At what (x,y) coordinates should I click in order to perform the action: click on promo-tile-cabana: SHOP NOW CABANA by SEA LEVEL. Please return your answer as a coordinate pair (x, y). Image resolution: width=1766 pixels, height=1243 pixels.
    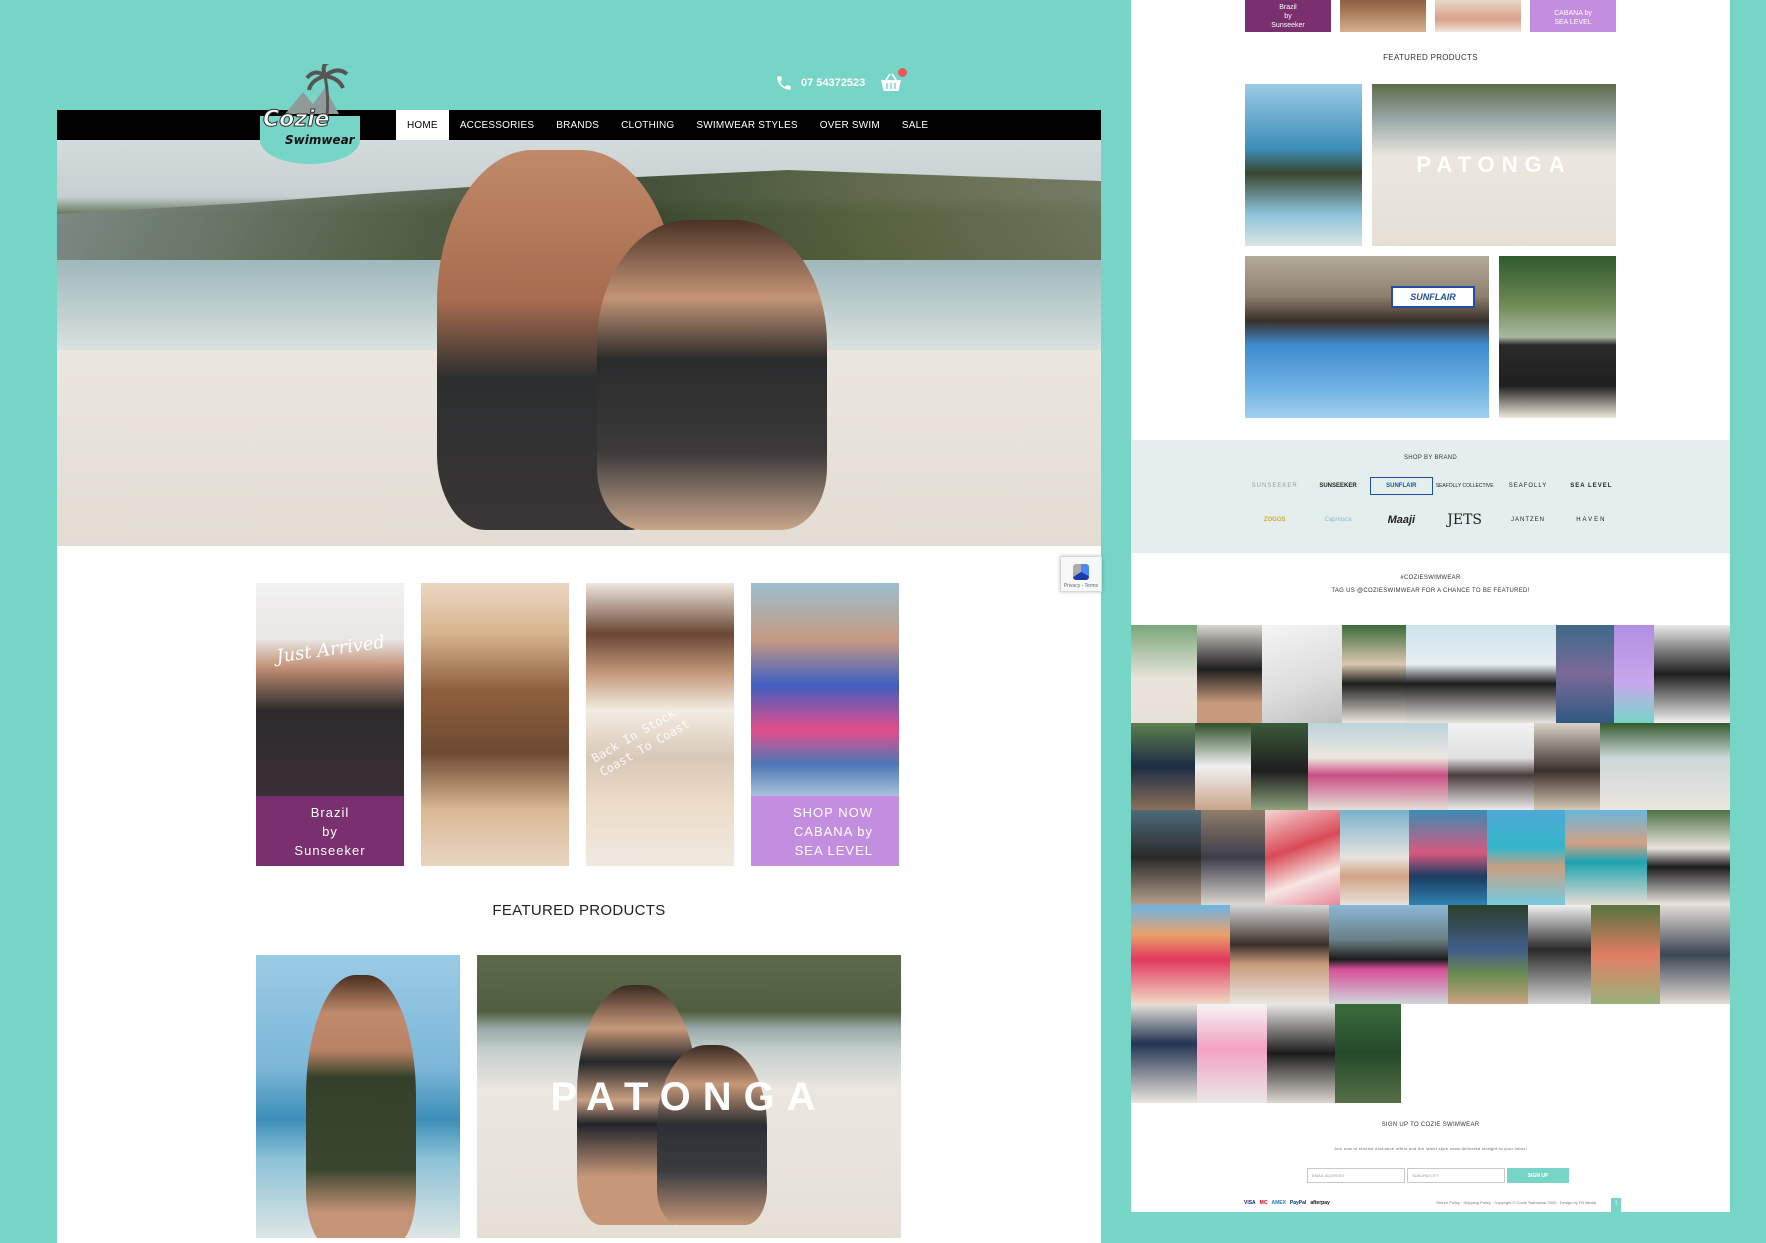
    Looking at the image, I should click on (825, 724).